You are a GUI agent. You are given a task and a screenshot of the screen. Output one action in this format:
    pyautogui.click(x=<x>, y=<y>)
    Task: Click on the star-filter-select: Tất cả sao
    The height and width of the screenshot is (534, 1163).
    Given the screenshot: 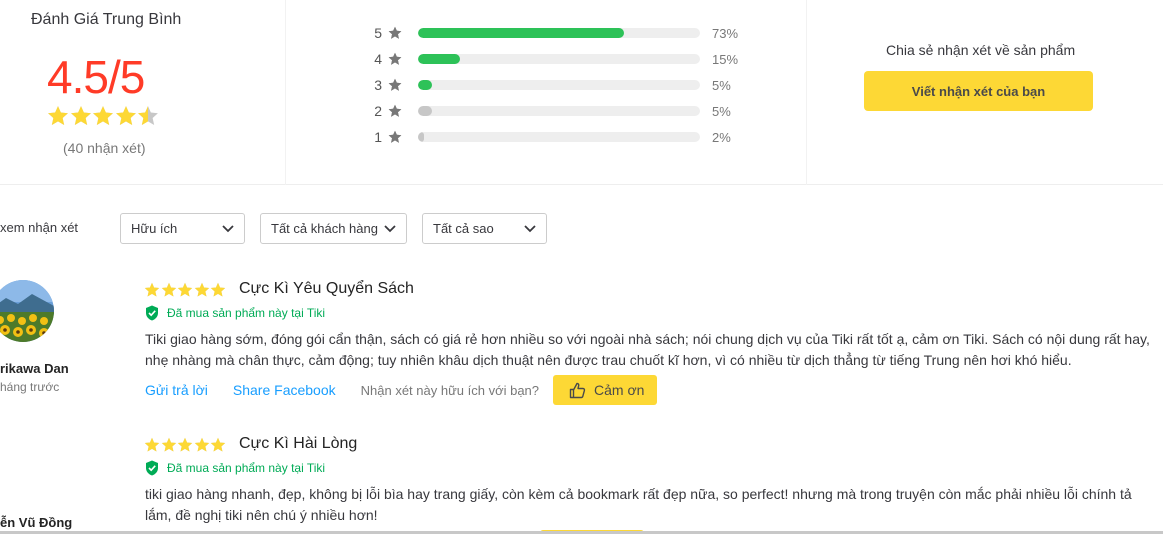 What is the action you would take?
    pyautogui.click(x=484, y=228)
    